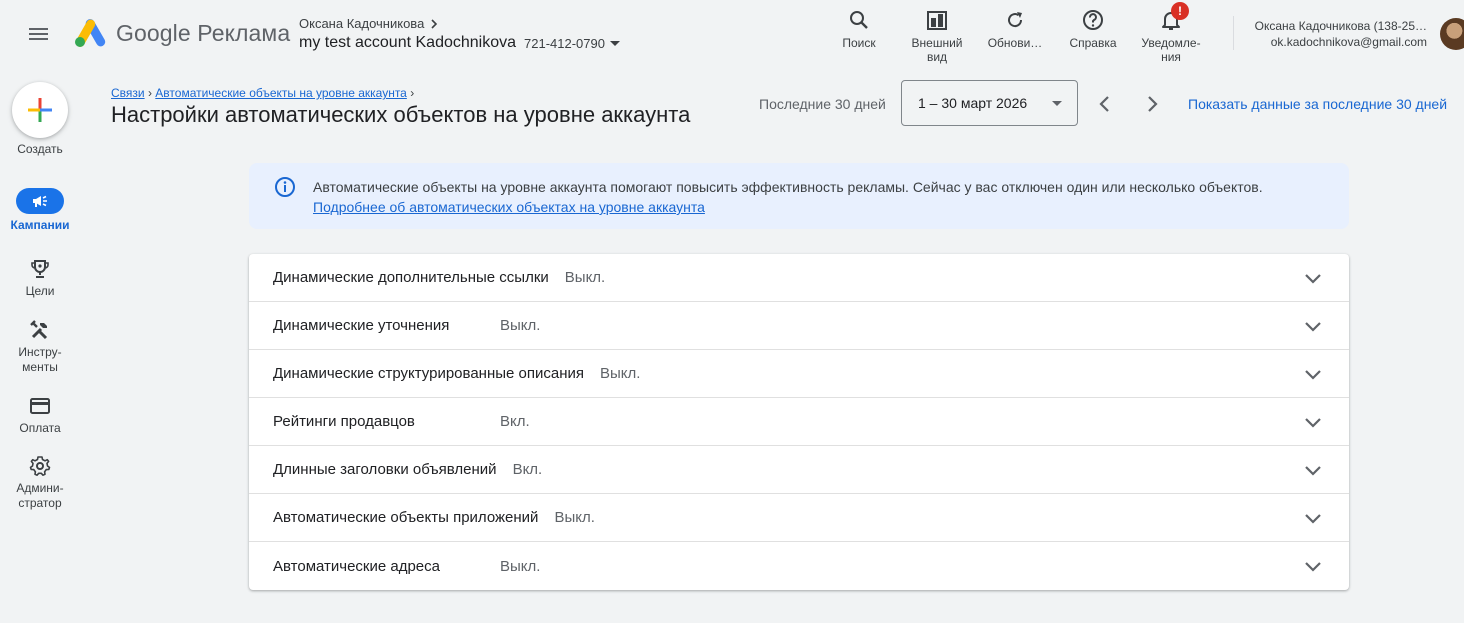 The width and height of the screenshot is (1464, 623). I want to click on setting-row-long-headlines: Длинные заголовки объявлений Вкл., so click(799, 470).